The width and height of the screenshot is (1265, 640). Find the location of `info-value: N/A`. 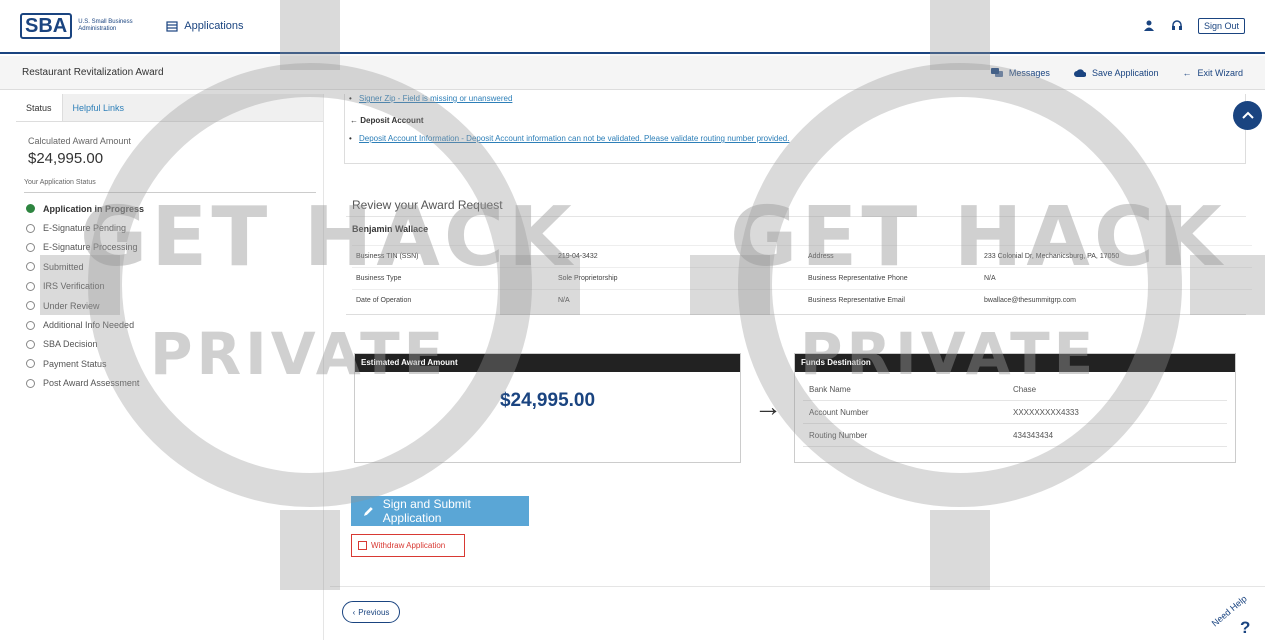

info-value: N/A is located at coordinates (564, 300).